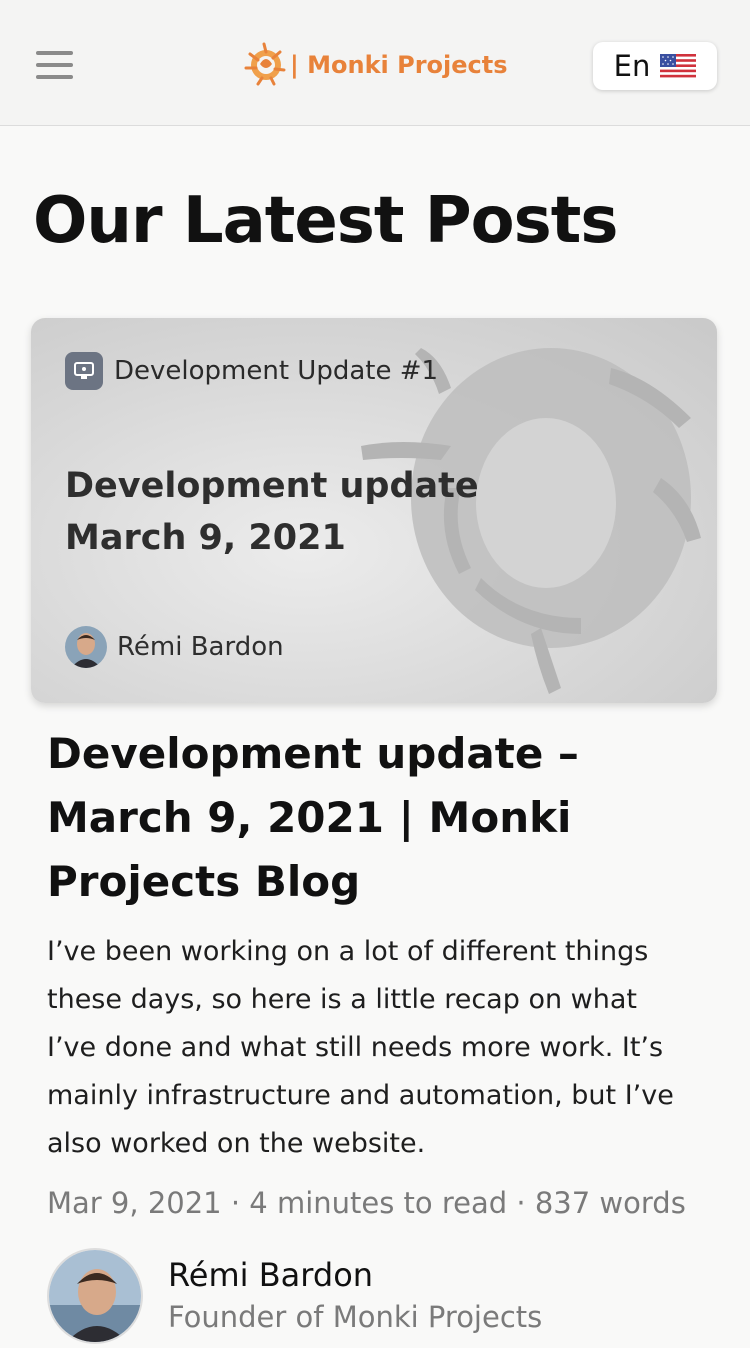 This screenshot has height=1348, width=750. What do you see at coordinates (204, 881) in the screenshot?
I see `post-title-line: Projects Blog` at bounding box center [204, 881].